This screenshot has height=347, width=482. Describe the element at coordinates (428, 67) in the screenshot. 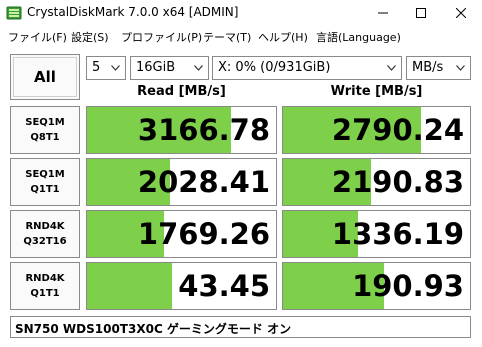

I see `unit-value: MB/s` at that location.